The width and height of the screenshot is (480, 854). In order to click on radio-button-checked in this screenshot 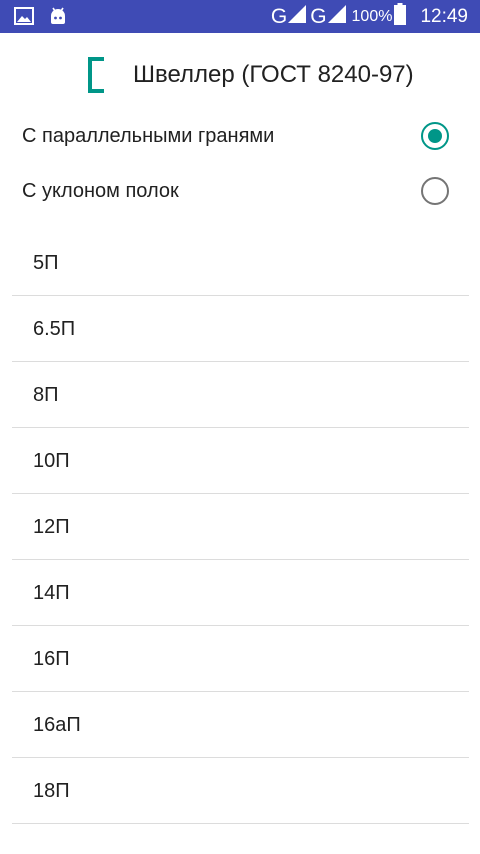, I will do `click(435, 136)`.